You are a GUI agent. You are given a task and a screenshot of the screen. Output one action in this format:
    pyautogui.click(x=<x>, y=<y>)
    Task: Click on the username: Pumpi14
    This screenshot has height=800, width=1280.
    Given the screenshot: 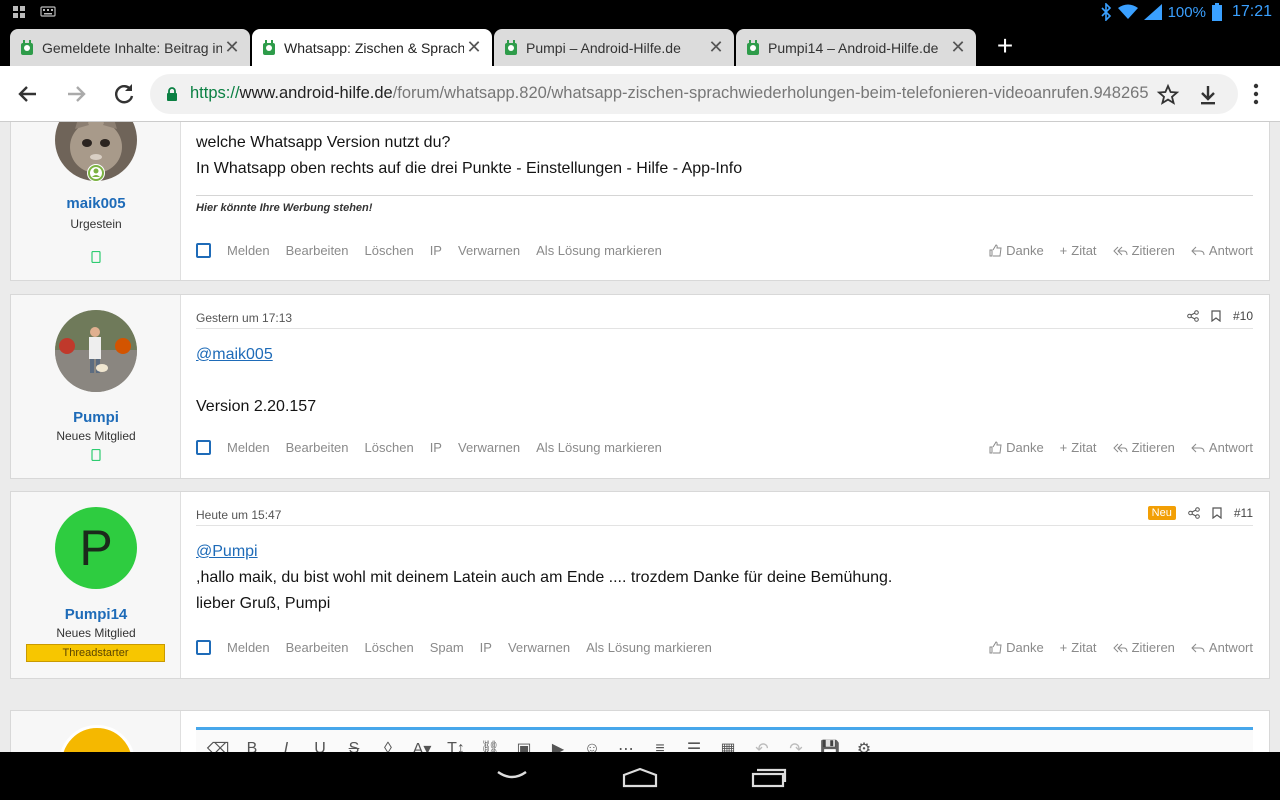 What is the action you would take?
    pyautogui.click(x=96, y=614)
    